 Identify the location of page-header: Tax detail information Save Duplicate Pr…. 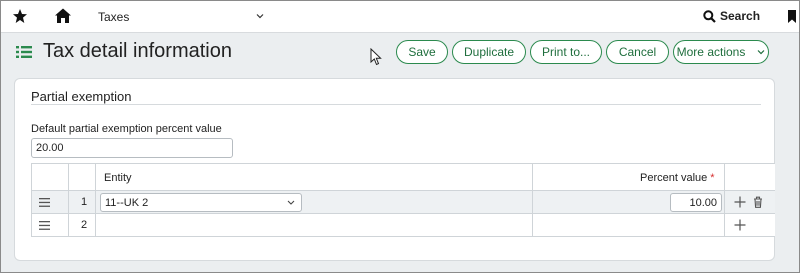
(400, 52).